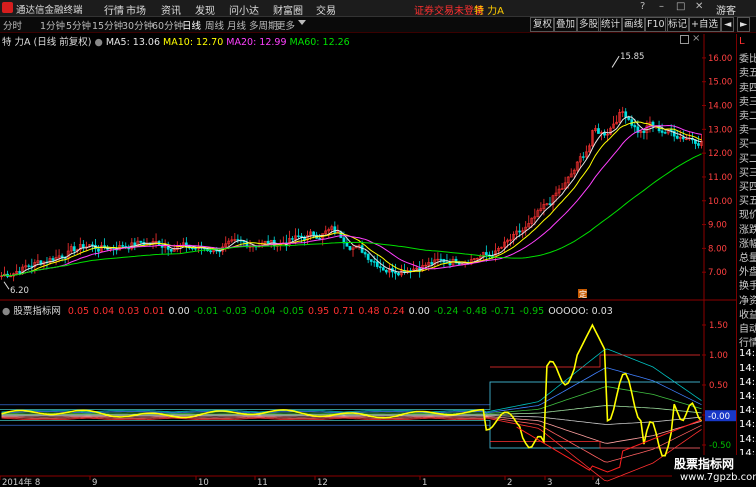  I want to click on indicator-tick-label: -0.50, so click(720, 446).